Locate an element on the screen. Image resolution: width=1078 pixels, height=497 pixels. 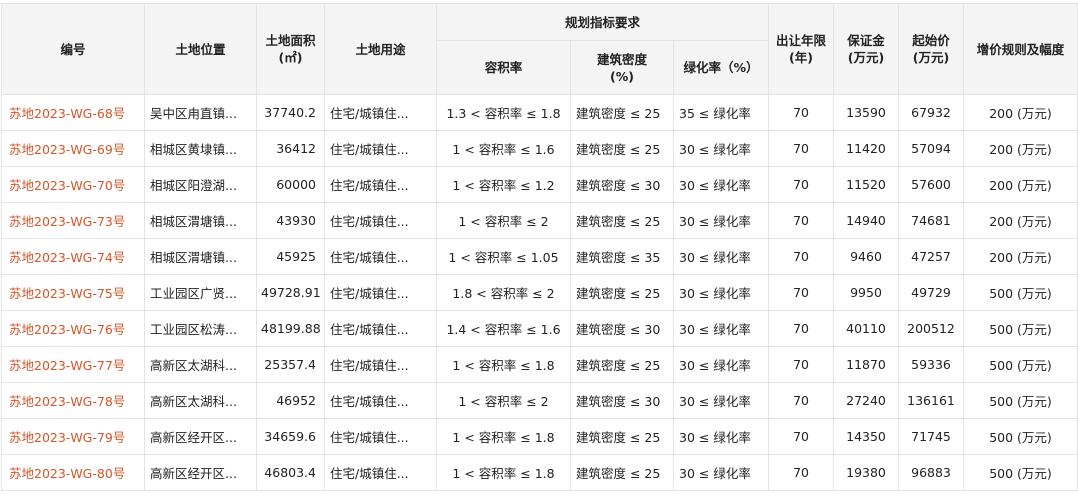
cell-plot-ratio: 1 < 容积率 ≤ 1.6 is located at coordinates (503, 148).